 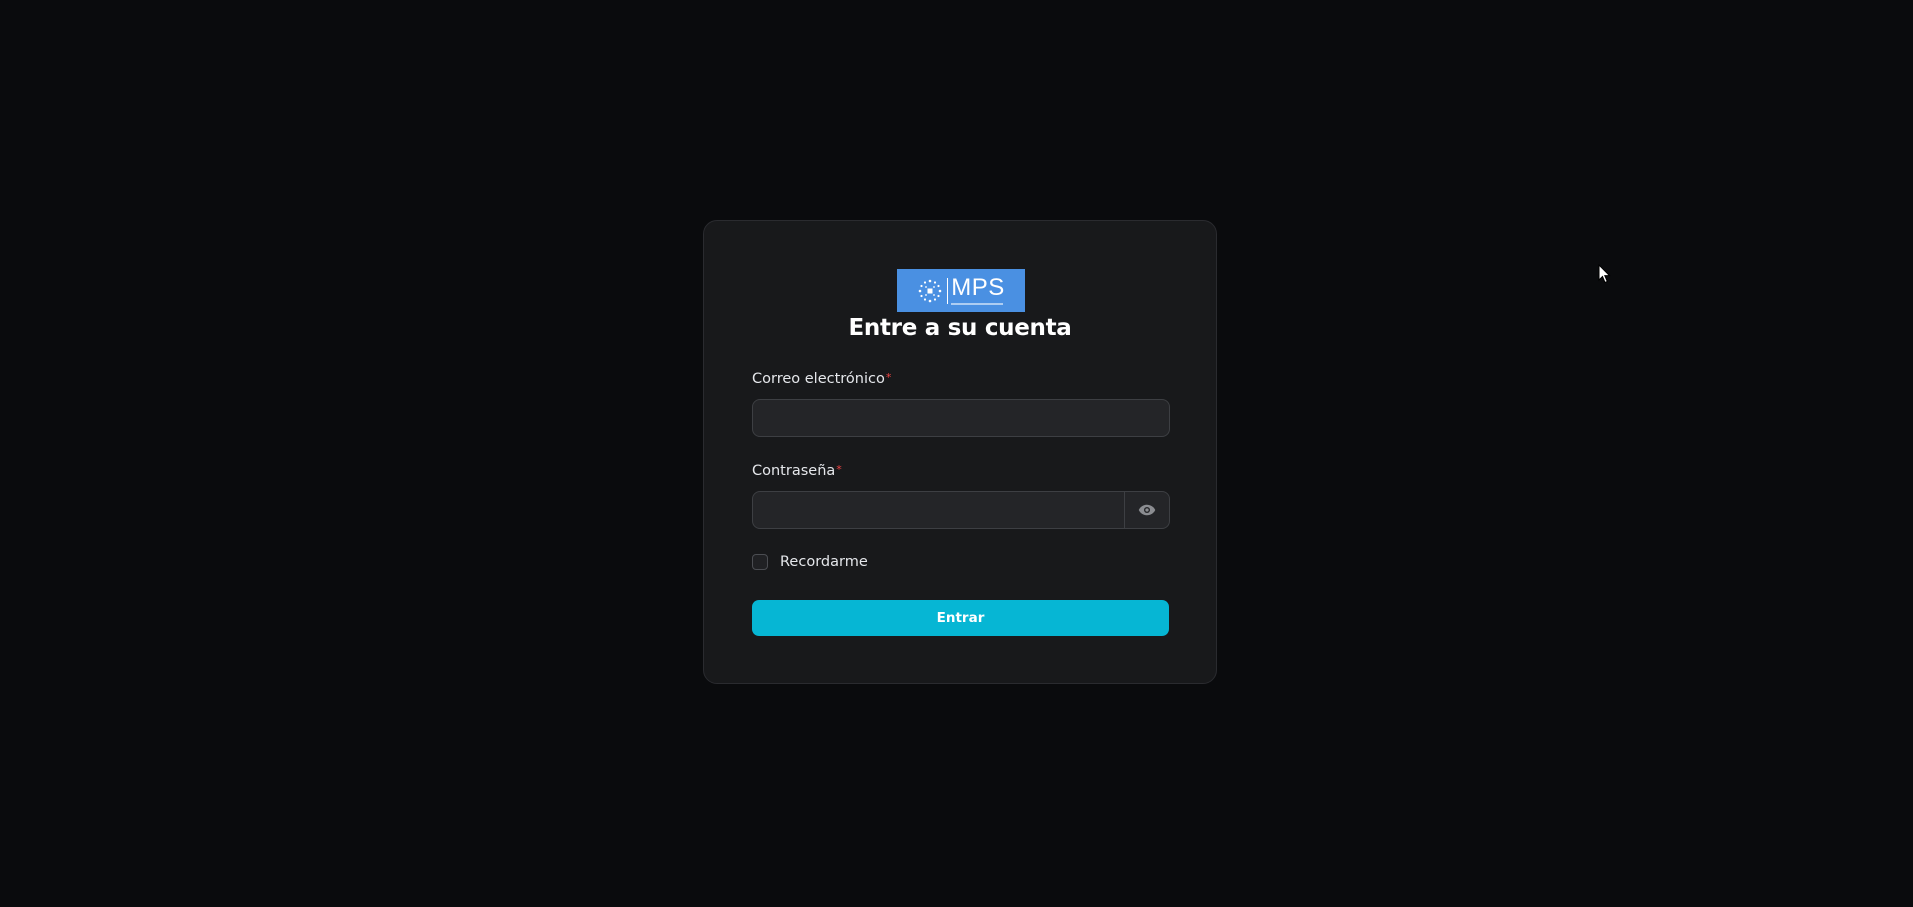 What do you see at coordinates (961, 418) in the screenshot?
I see `email-field` at bounding box center [961, 418].